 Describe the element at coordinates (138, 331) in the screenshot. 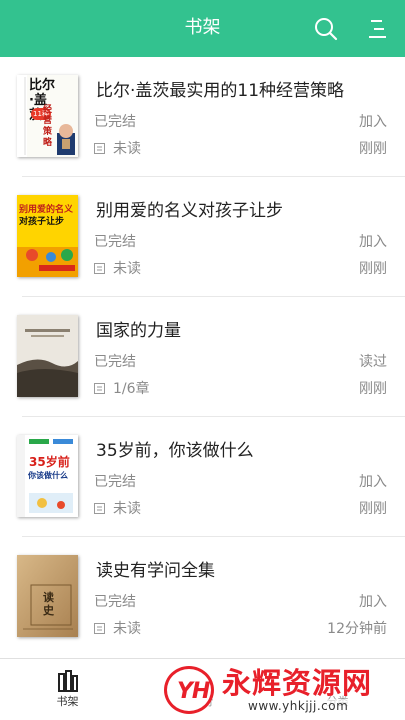

I see `book-title: 国家的力量` at that location.